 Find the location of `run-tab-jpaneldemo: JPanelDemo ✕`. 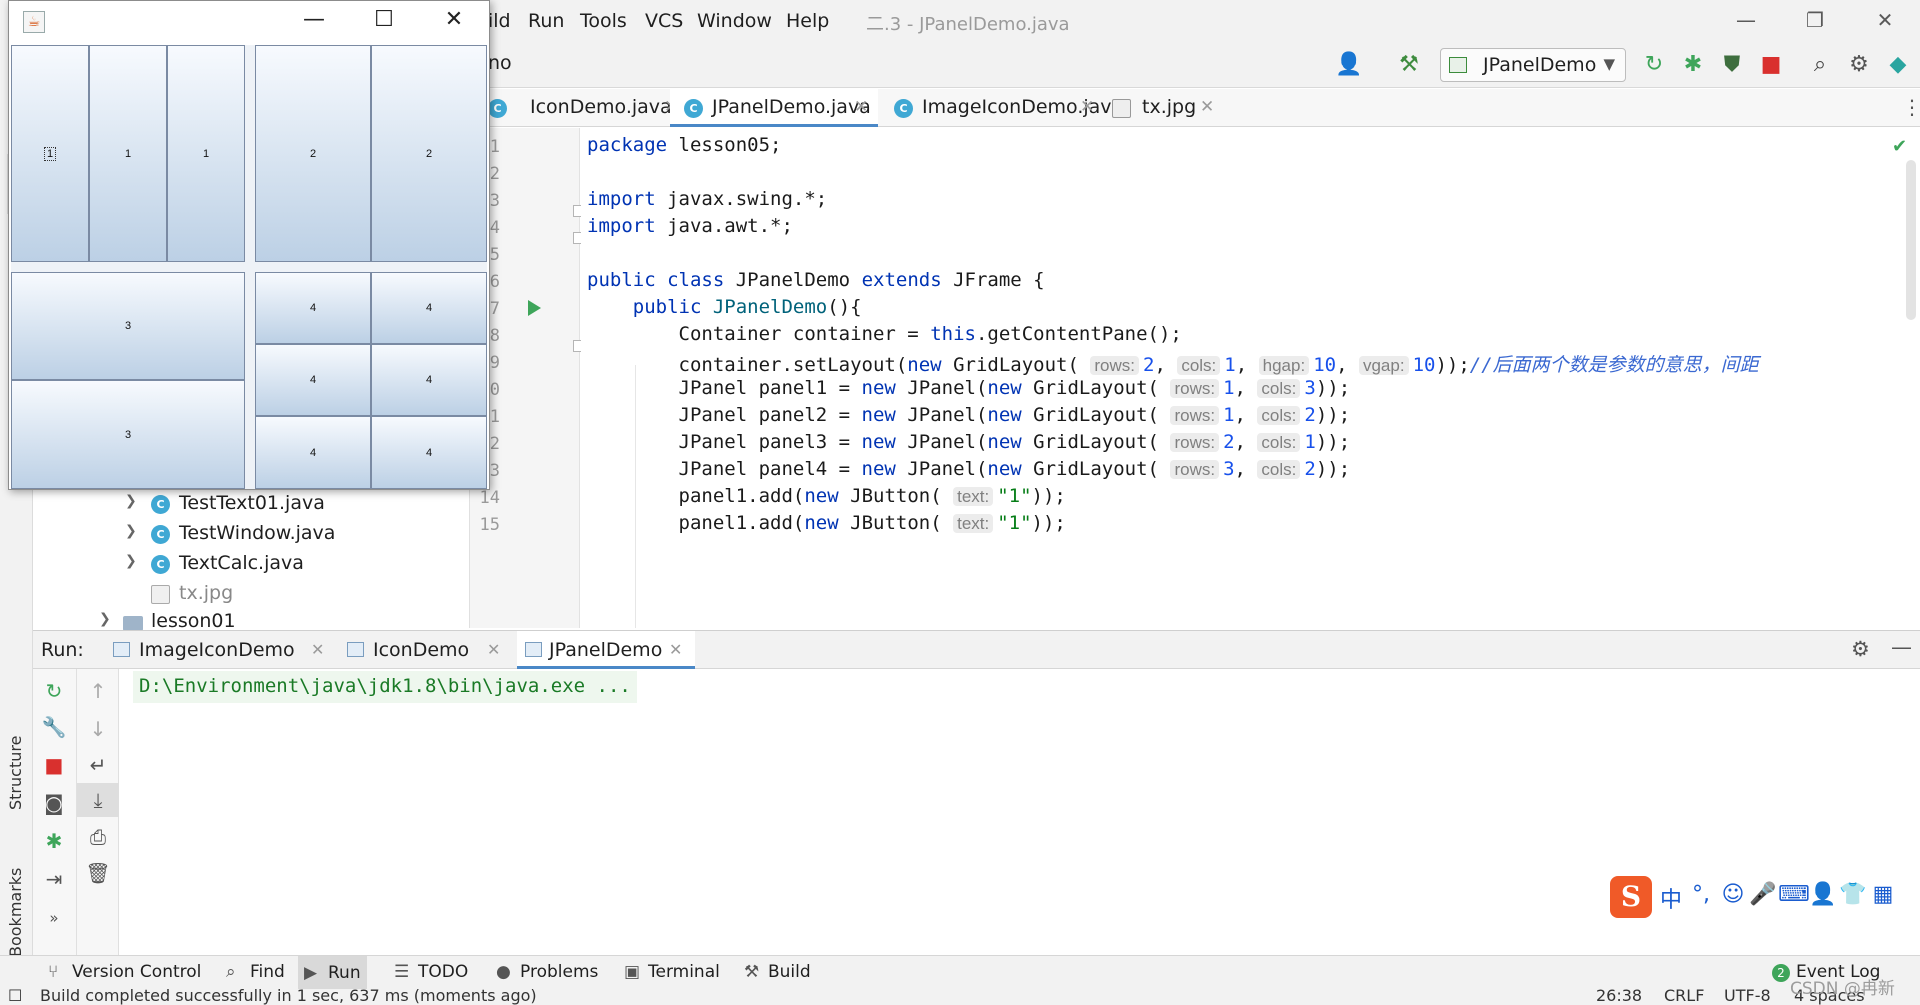

run-tab-jpaneldemo: JPanelDemo ✕ is located at coordinates (606, 650).